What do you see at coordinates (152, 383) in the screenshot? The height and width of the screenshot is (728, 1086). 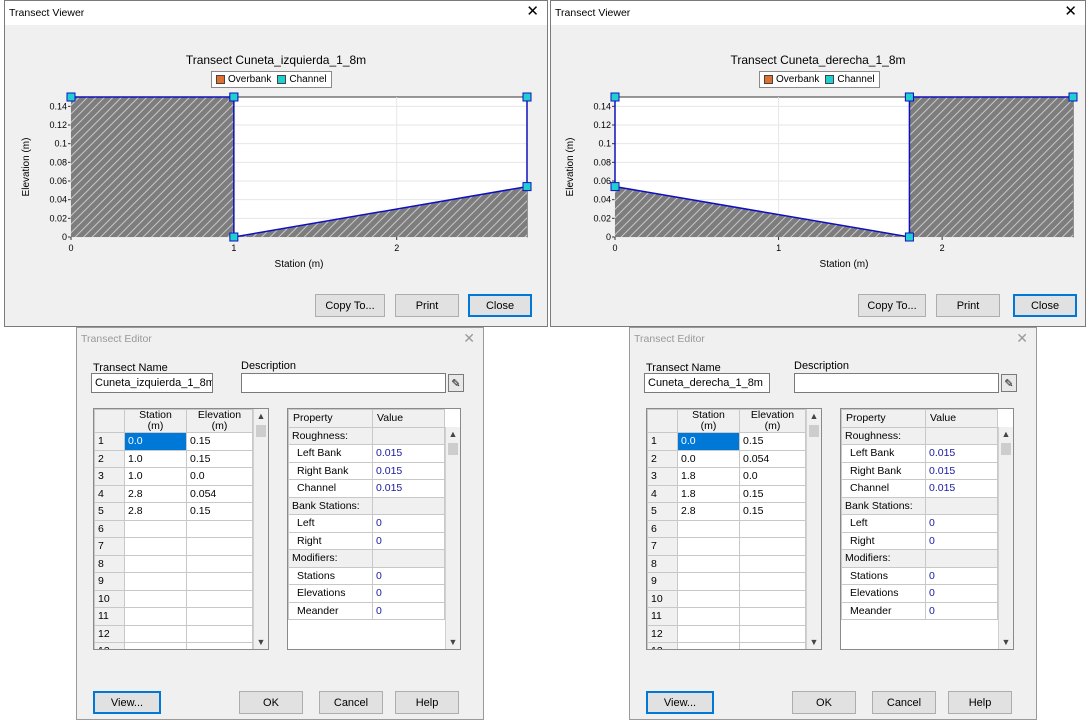 I see `transect-name-input: Cuneta_izquierda_1_8m` at bounding box center [152, 383].